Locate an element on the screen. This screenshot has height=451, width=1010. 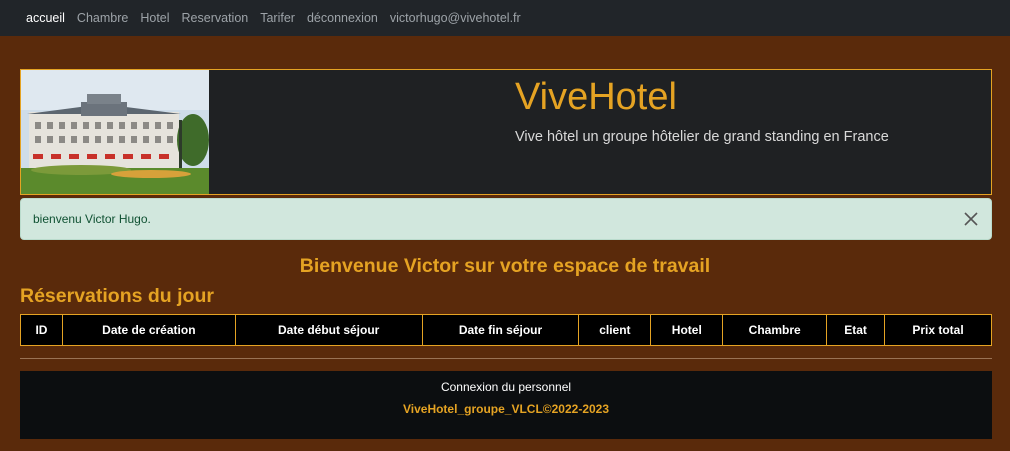
column-header-hotel: Hotel is located at coordinates (687, 330).